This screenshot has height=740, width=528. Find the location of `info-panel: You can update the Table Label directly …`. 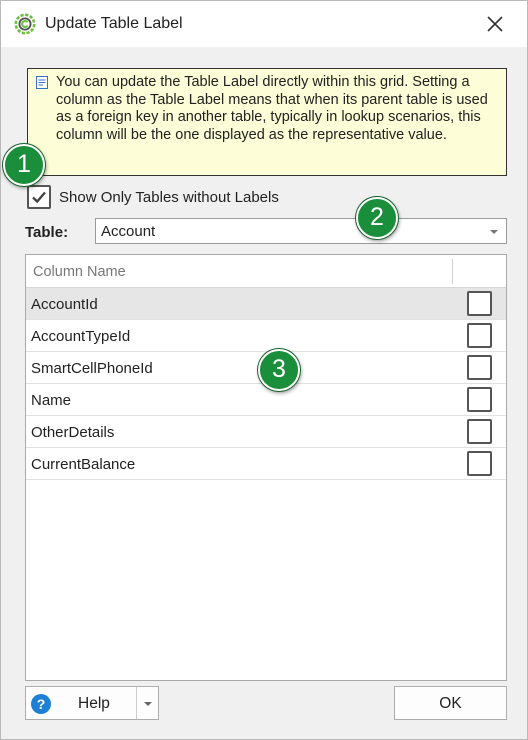

info-panel: You can update the Table Label directly … is located at coordinates (267, 122).